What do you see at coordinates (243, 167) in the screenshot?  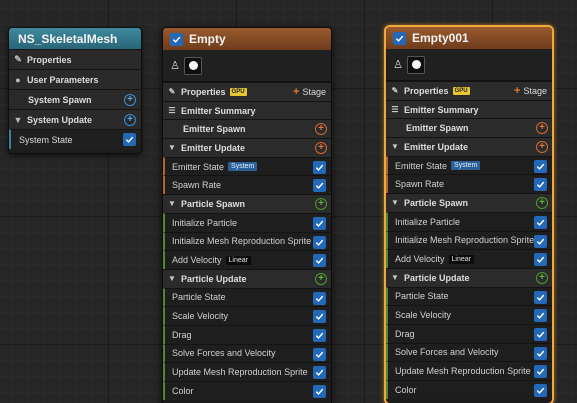 I see `module-tag: System` at bounding box center [243, 167].